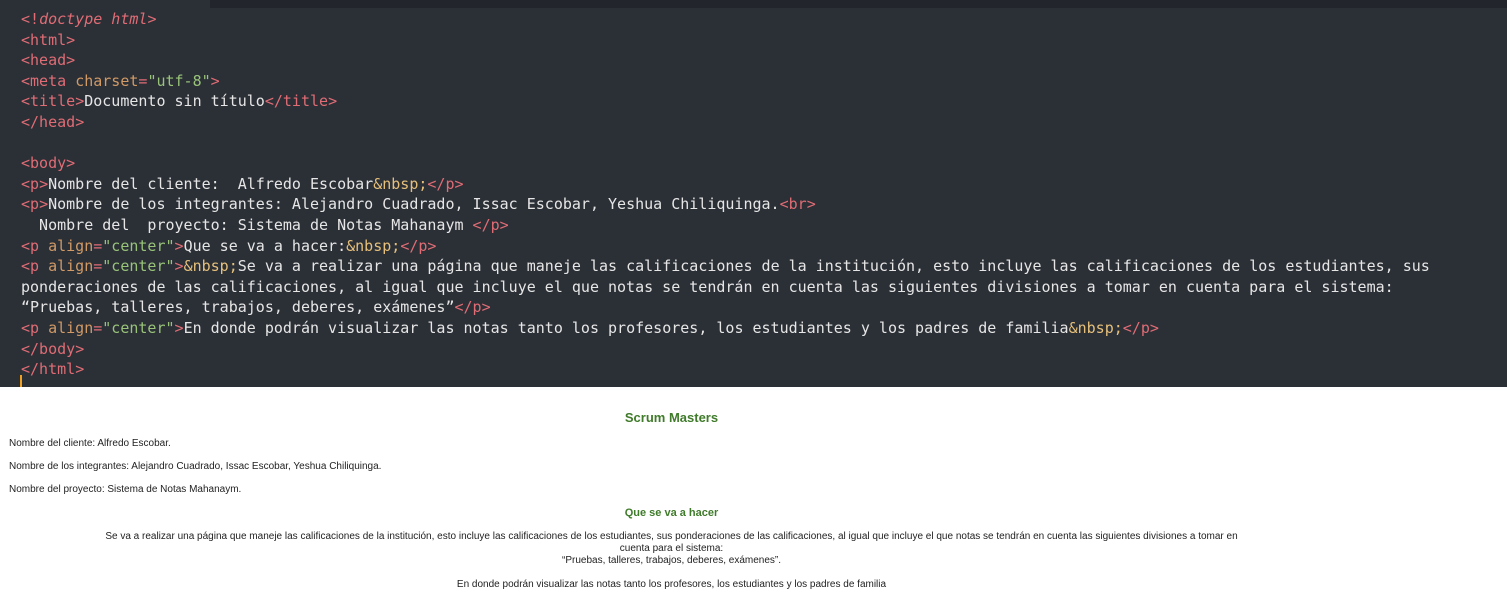 This screenshot has height=602, width=1507. Describe the element at coordinates (105, 4) in the screenshot. I see `editor-tab` at that location.